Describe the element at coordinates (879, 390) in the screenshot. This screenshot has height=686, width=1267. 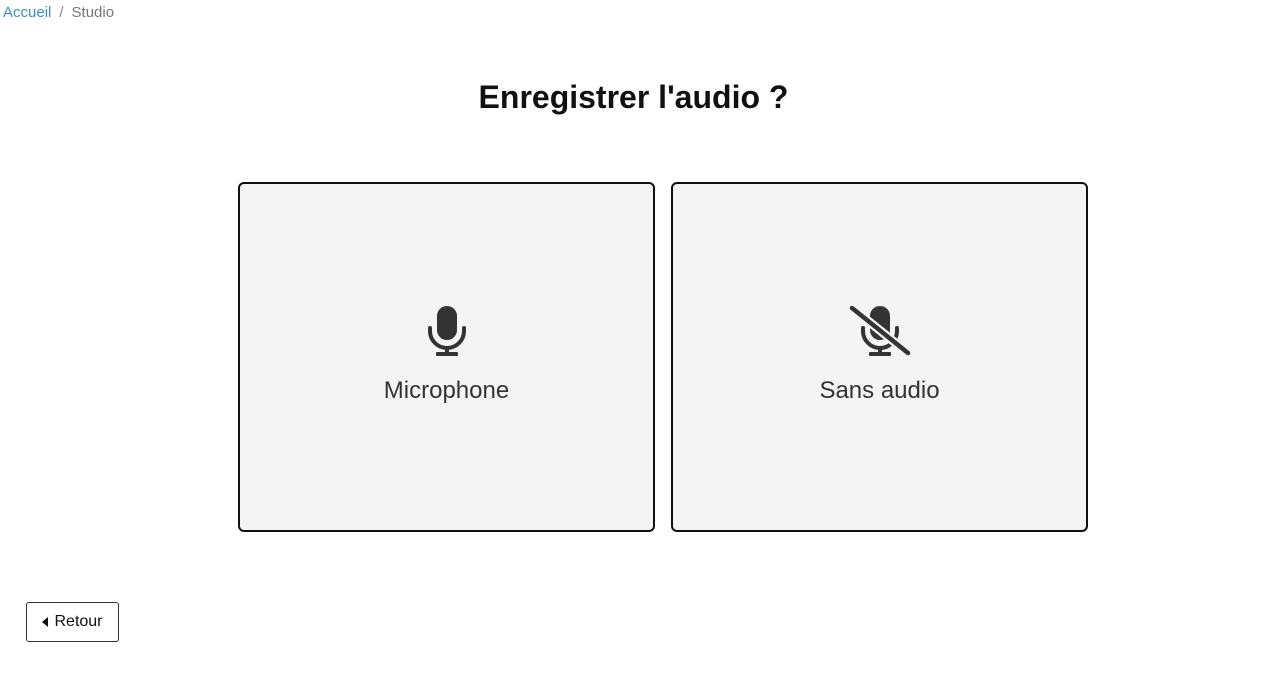
I see `no-audio-option-label: Sans audio` at that location.